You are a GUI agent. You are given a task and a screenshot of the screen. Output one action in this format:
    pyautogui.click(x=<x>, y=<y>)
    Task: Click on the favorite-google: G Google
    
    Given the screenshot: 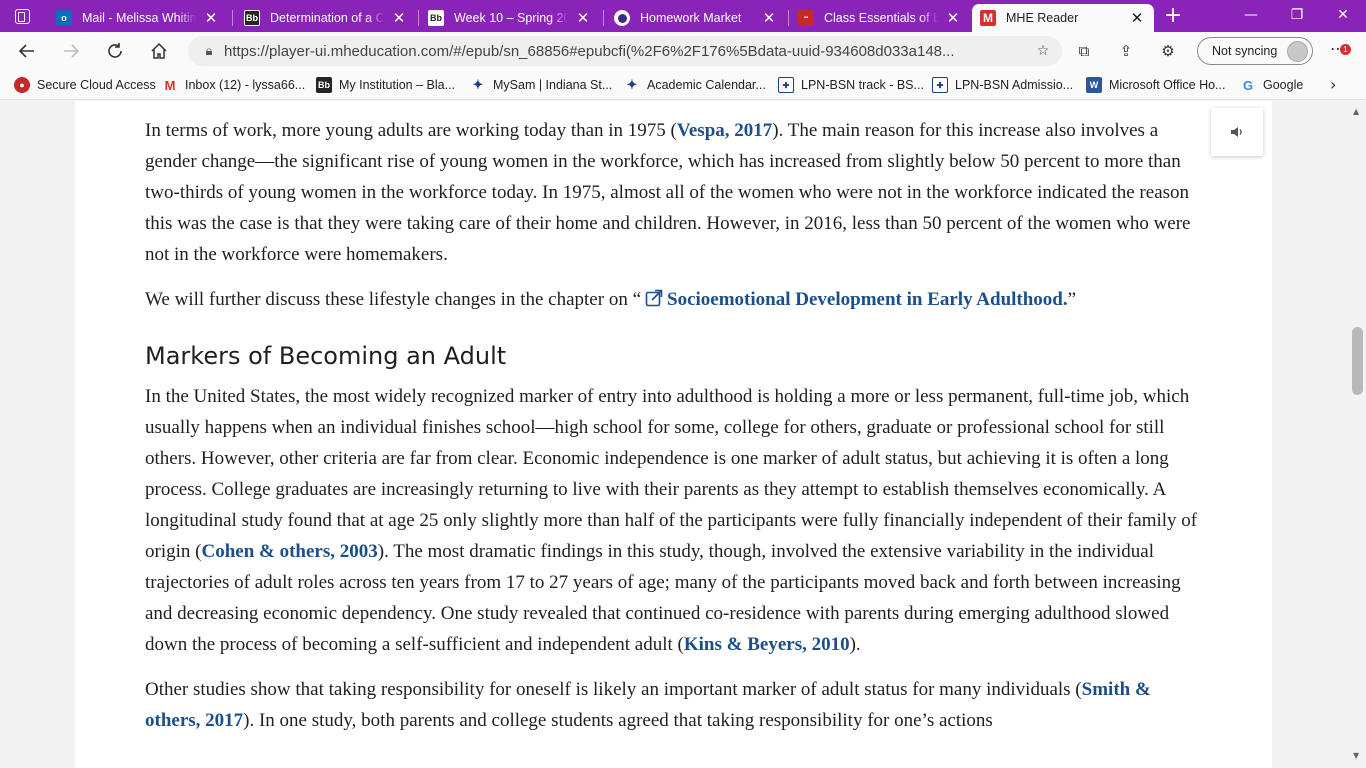 What is the action you would take?
    pyautogui.click(x=1271, y=85)
    